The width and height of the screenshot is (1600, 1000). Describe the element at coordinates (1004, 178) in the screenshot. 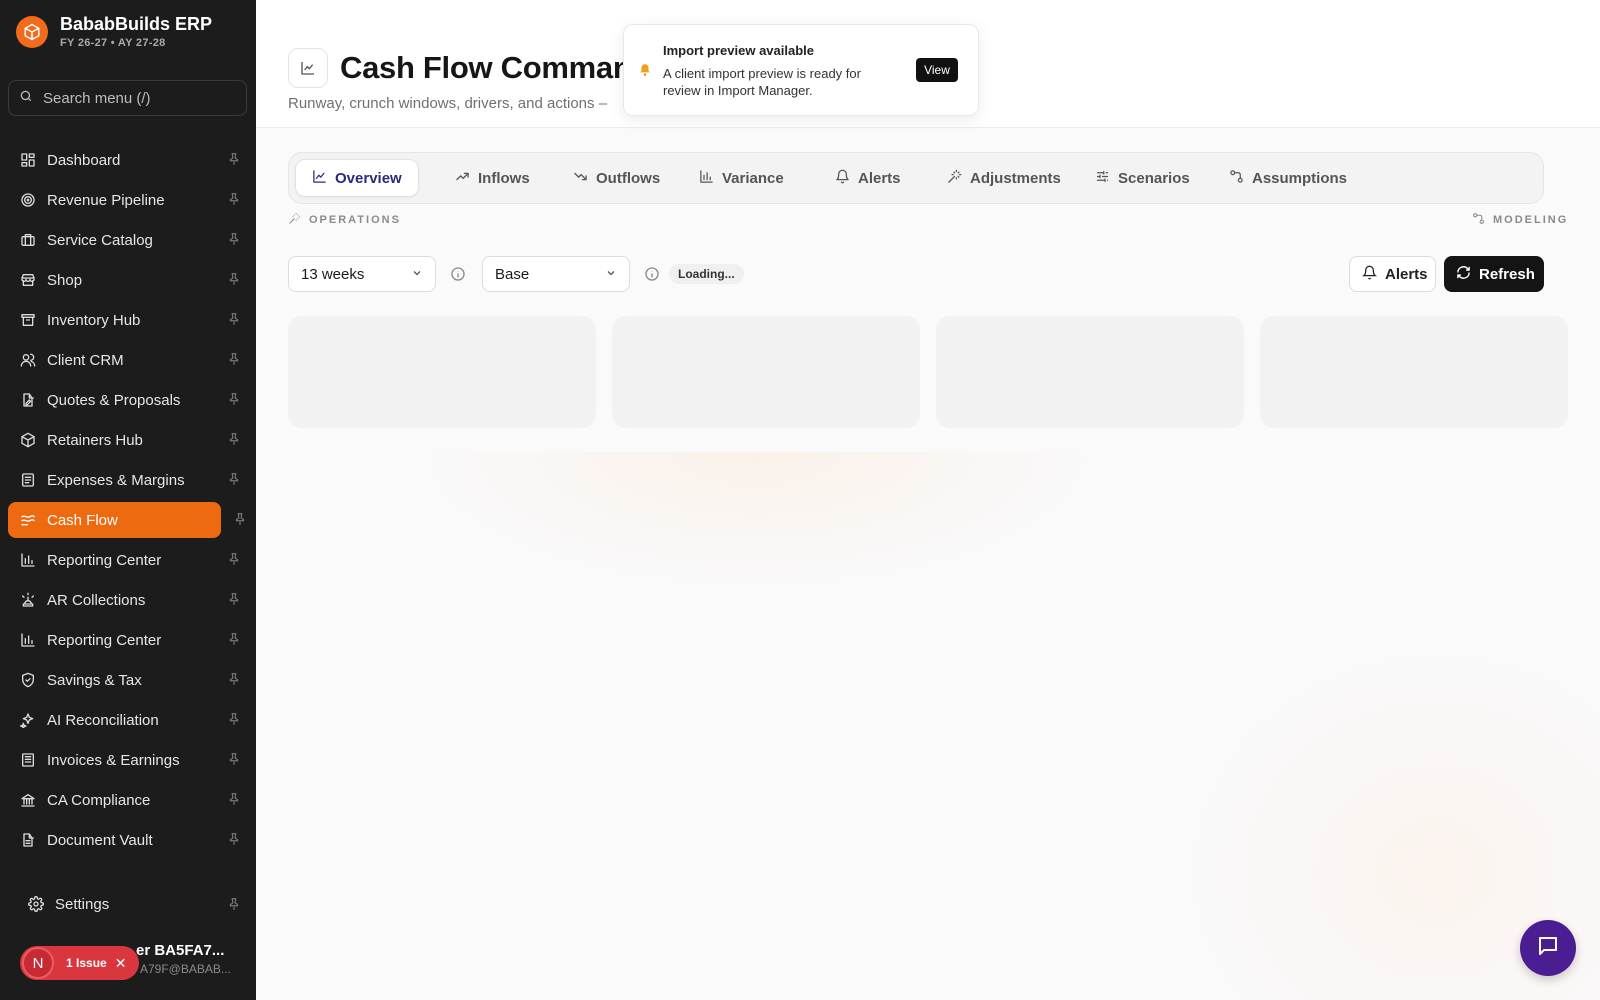

I see `tab-adjustments: Adjustments` at that location.